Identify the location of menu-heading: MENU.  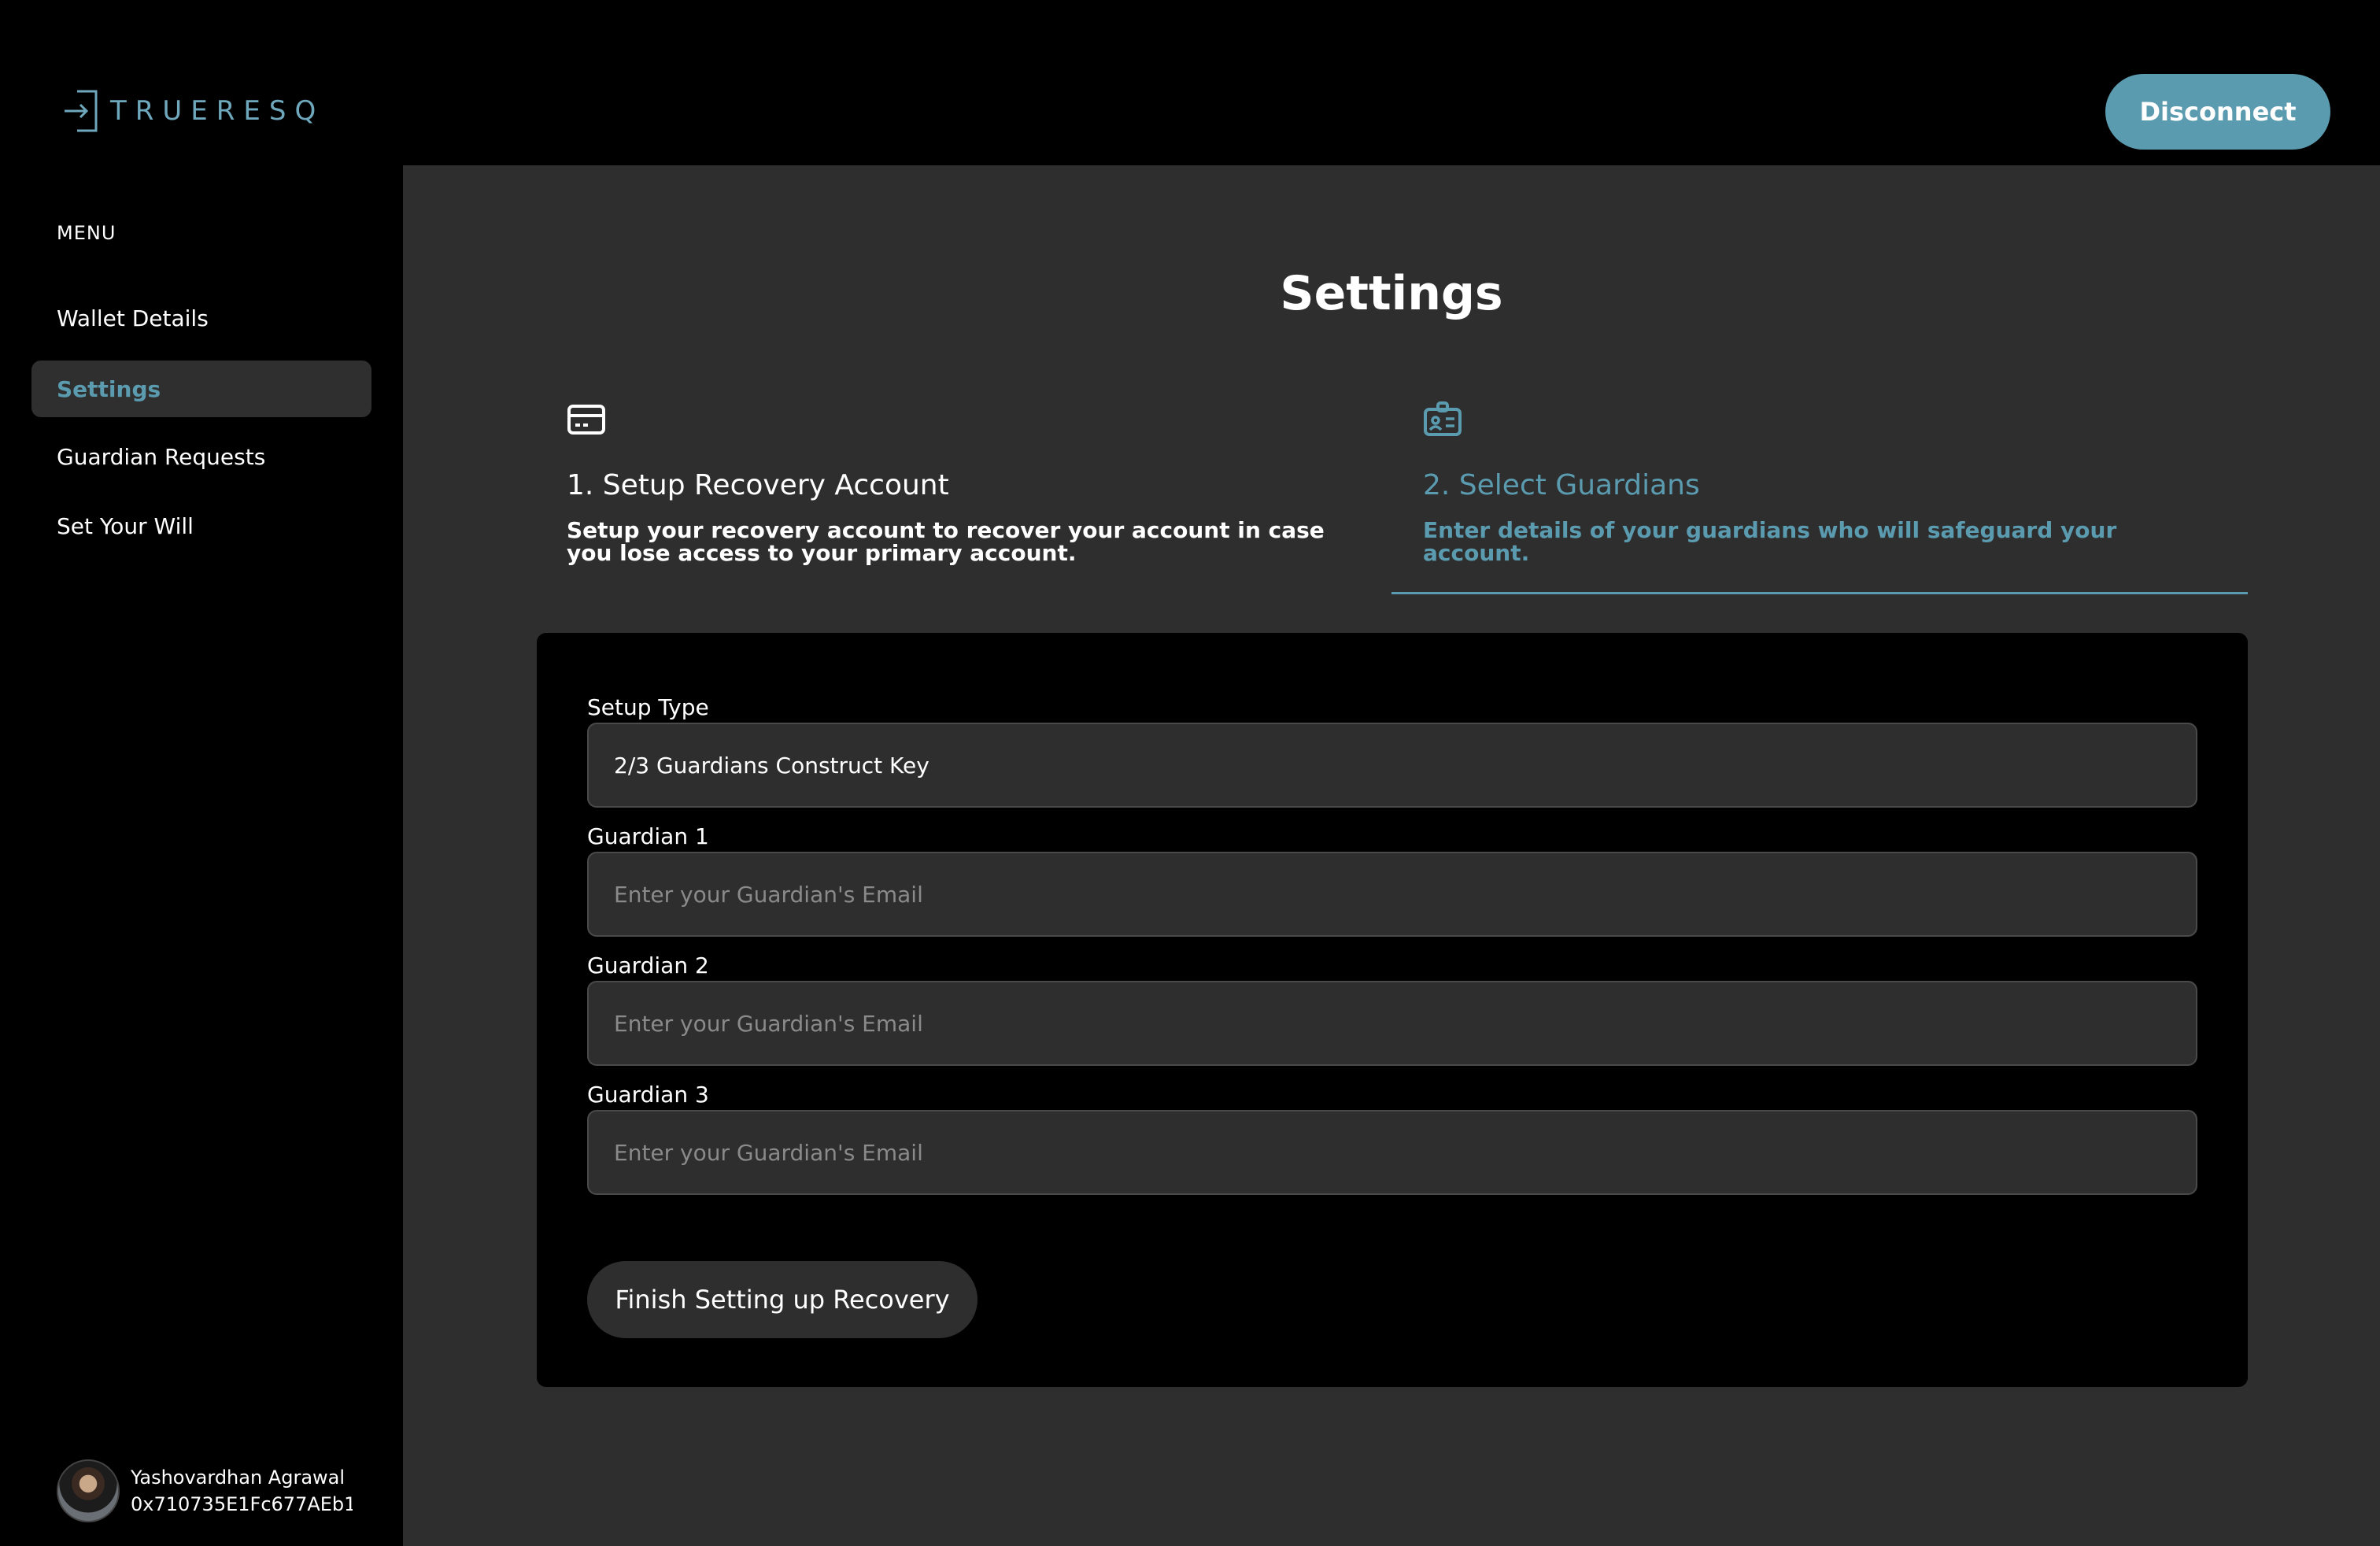
(86, 233).